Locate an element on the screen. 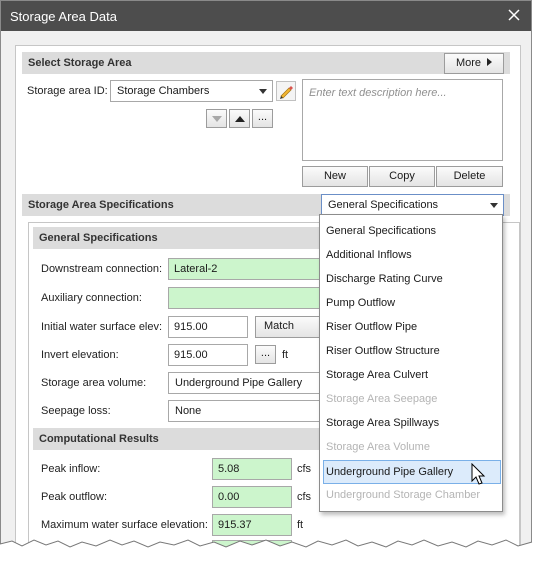 The image size is (546, 564). dropdown-item: General Specifications is located at coordinates (411, 231).